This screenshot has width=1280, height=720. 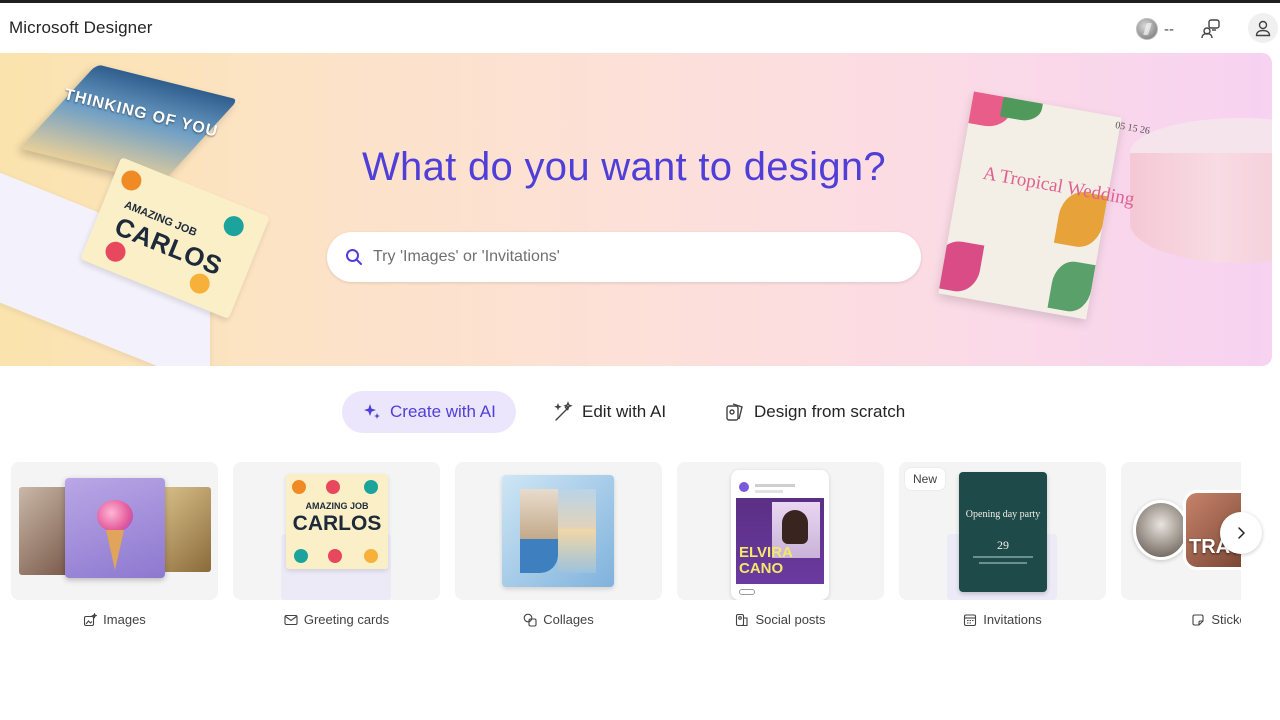 I want to click on app-title: Microsoft Designer, so click(x=81, y=28).